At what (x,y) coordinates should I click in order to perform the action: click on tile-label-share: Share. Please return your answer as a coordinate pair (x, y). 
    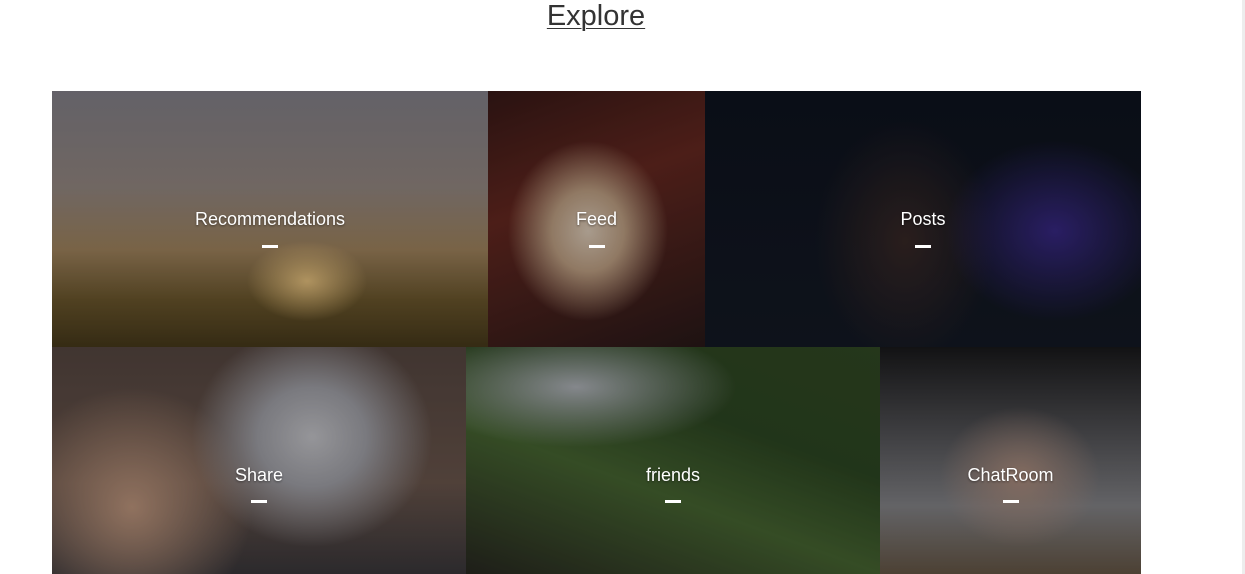
    Looking at the image, I should click on (259, 475).